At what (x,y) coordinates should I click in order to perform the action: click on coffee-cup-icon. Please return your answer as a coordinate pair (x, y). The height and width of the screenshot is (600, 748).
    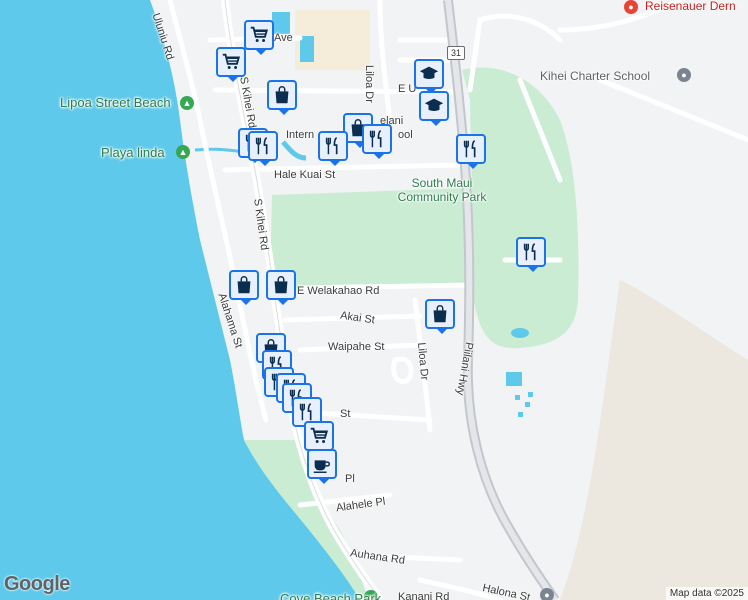
    Looking at the image, I should click on (322, 464).